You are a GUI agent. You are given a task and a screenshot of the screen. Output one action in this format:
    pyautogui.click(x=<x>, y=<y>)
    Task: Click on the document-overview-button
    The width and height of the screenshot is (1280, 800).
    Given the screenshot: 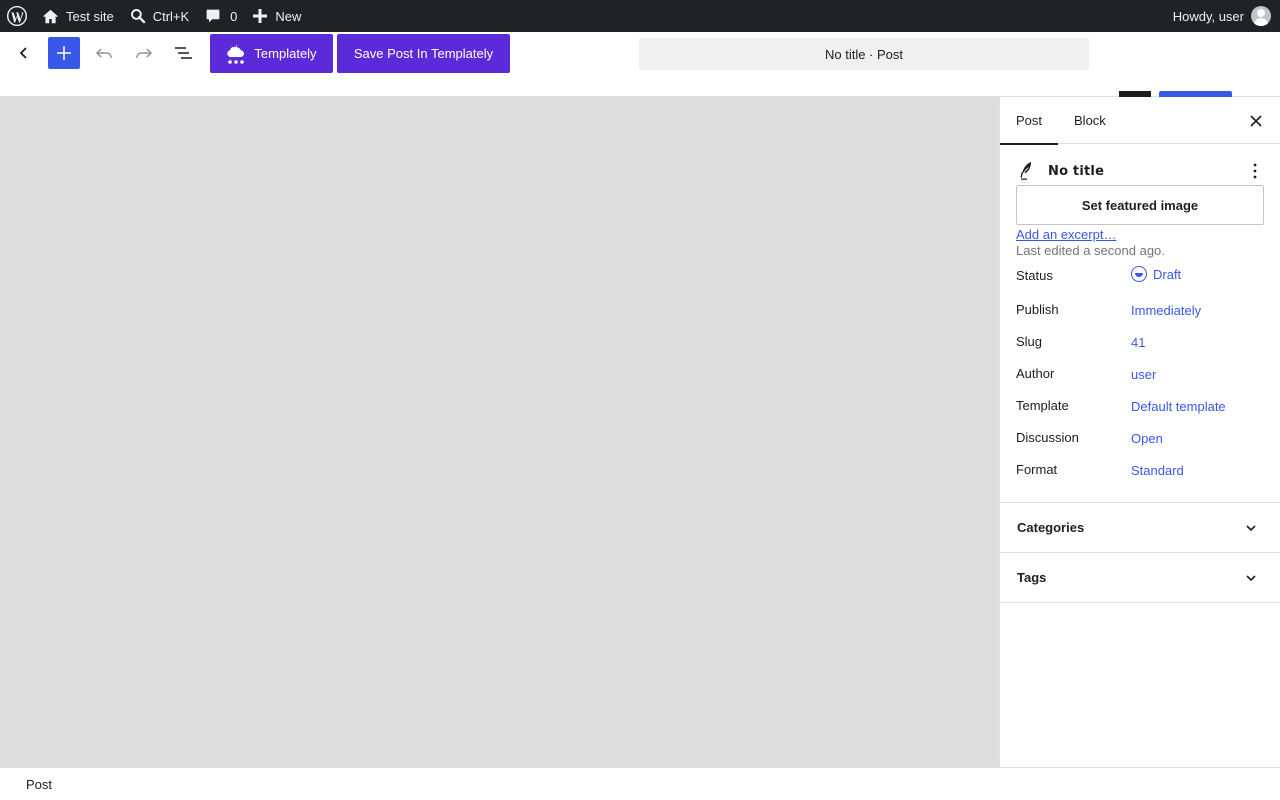 What is the action you would take?
    pyautogui.click(x=184, y=53)
    